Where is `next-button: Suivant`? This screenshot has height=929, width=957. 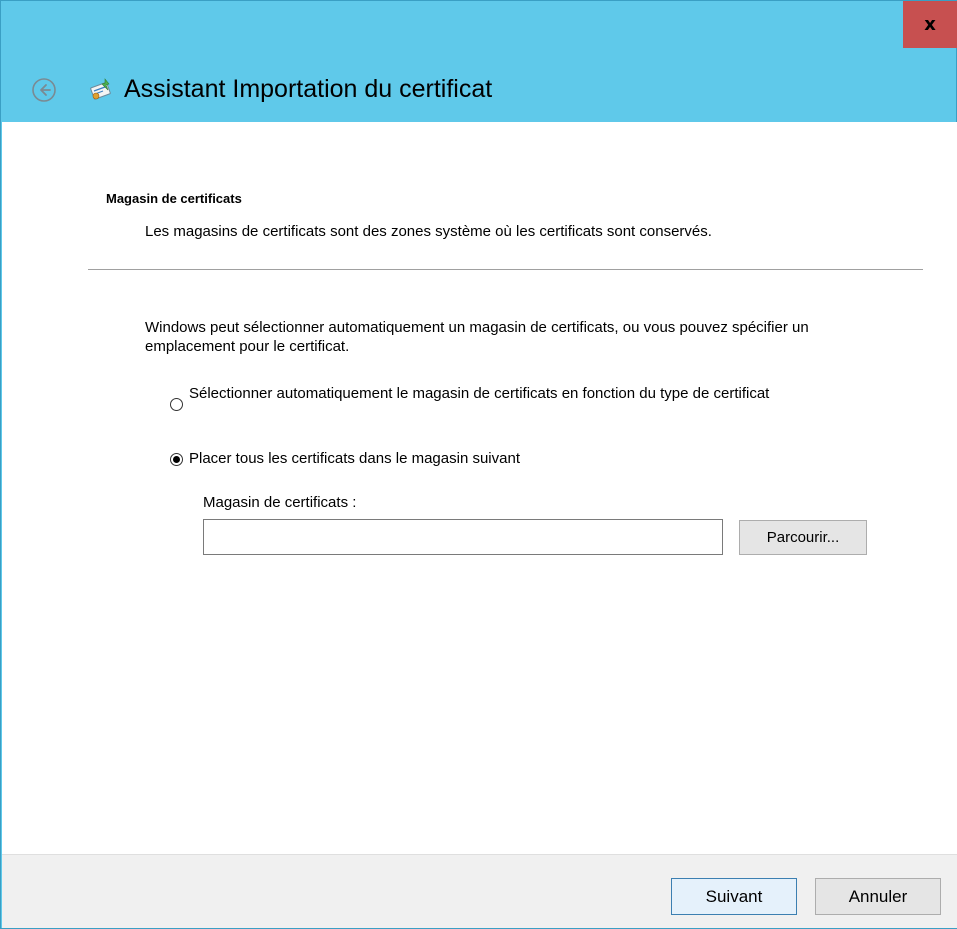
next-button: Suivant is located at coordinates (734, 896).